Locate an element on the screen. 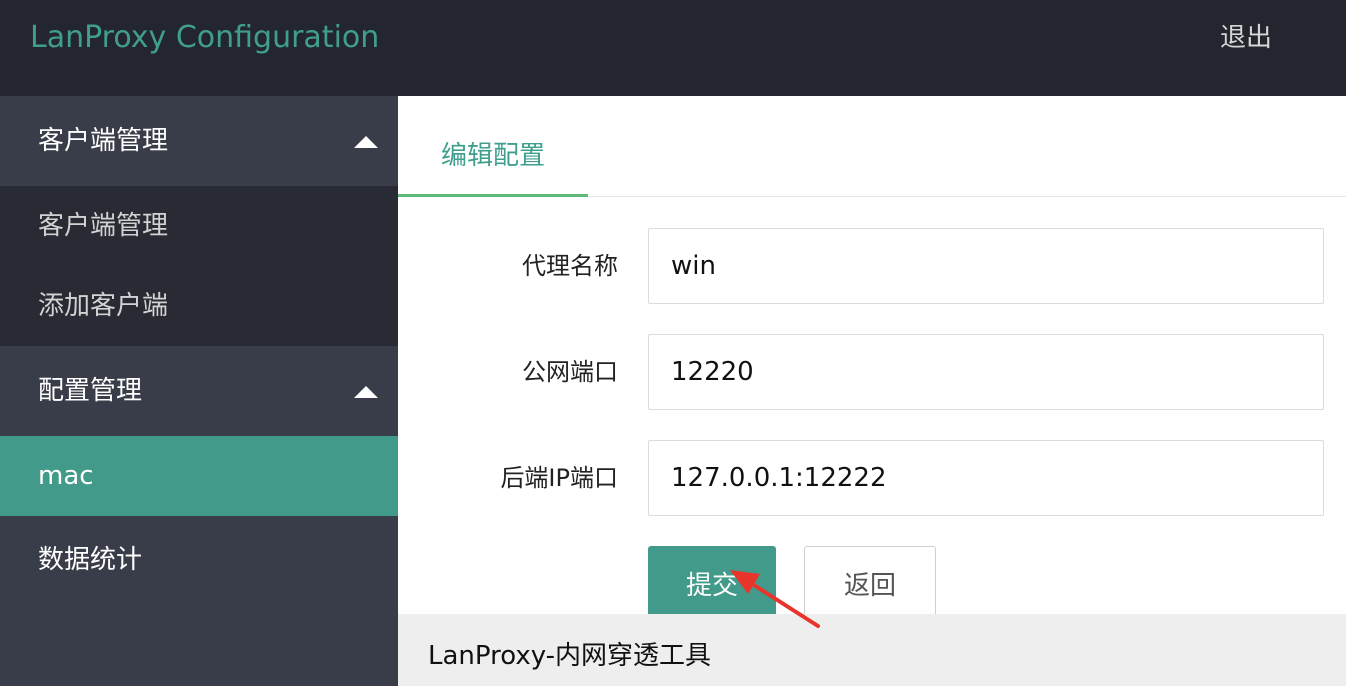 Image resolution: width=1346 pixels, height=686 pixels. sidebar-group-children: mac is located at coordinates (199, 476).